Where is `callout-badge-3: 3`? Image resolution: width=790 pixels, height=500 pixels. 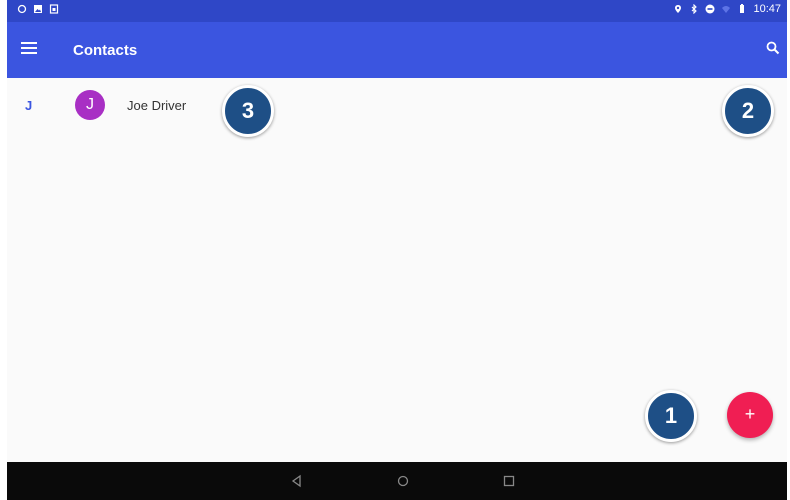
callout-badge-3: 3 is located at coordinates (248, 111).